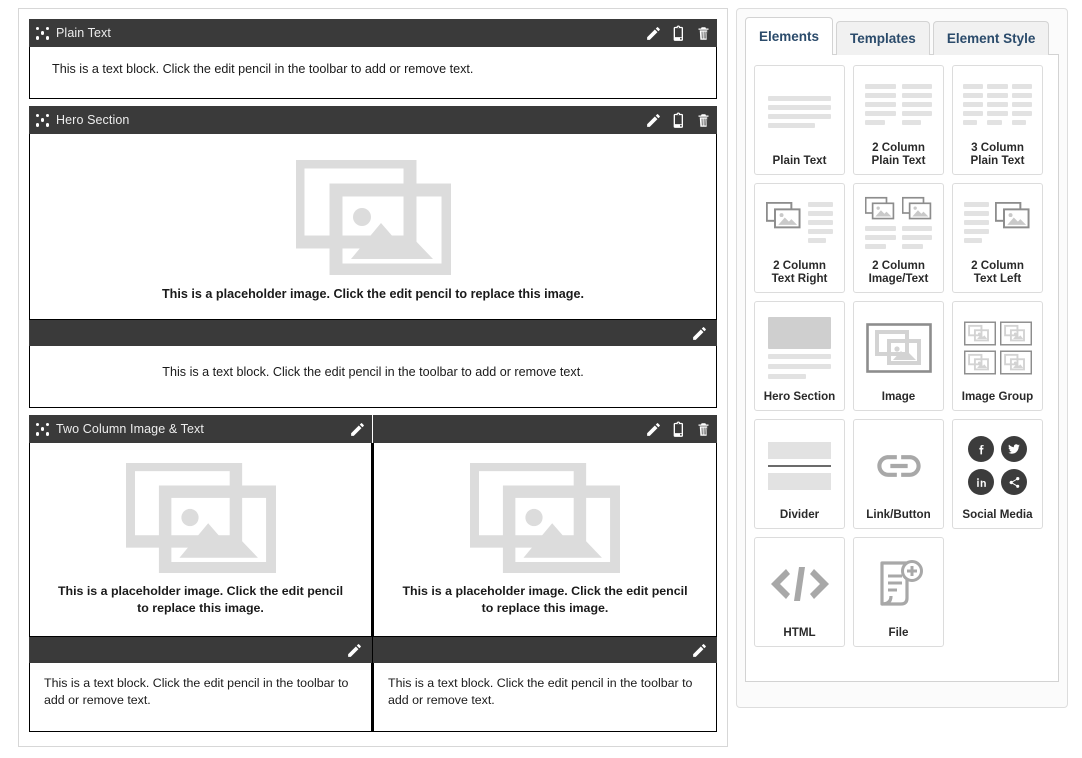 The width and height of the screenshot is (1082, 758). Describe the element at coordinates (997, 347) in the screenshot. I see `image-group-preview-icon` at that location.